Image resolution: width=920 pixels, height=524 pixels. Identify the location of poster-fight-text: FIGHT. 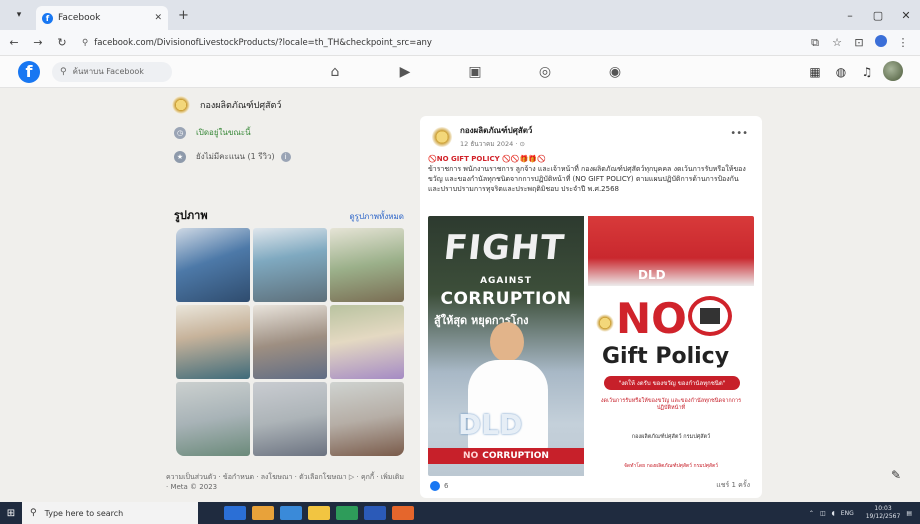
(504, 248).